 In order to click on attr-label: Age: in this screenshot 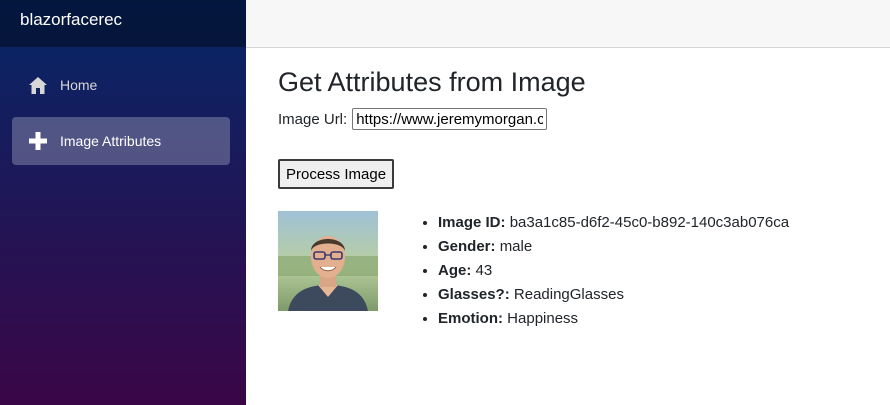, I will do `click(455, 270)`.